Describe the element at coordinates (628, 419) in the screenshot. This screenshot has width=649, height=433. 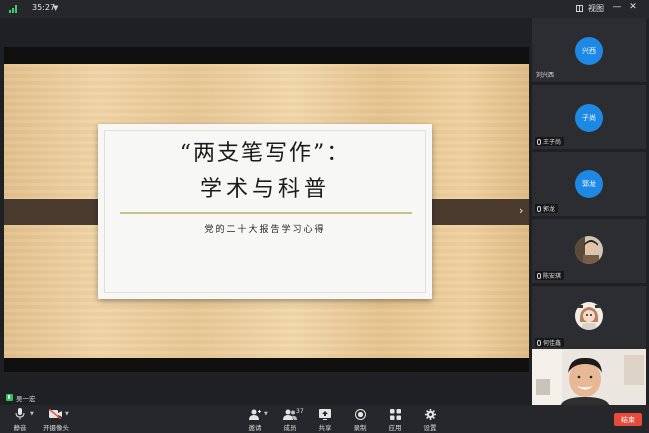
I see `end-meeting-button: 结束` at that location.